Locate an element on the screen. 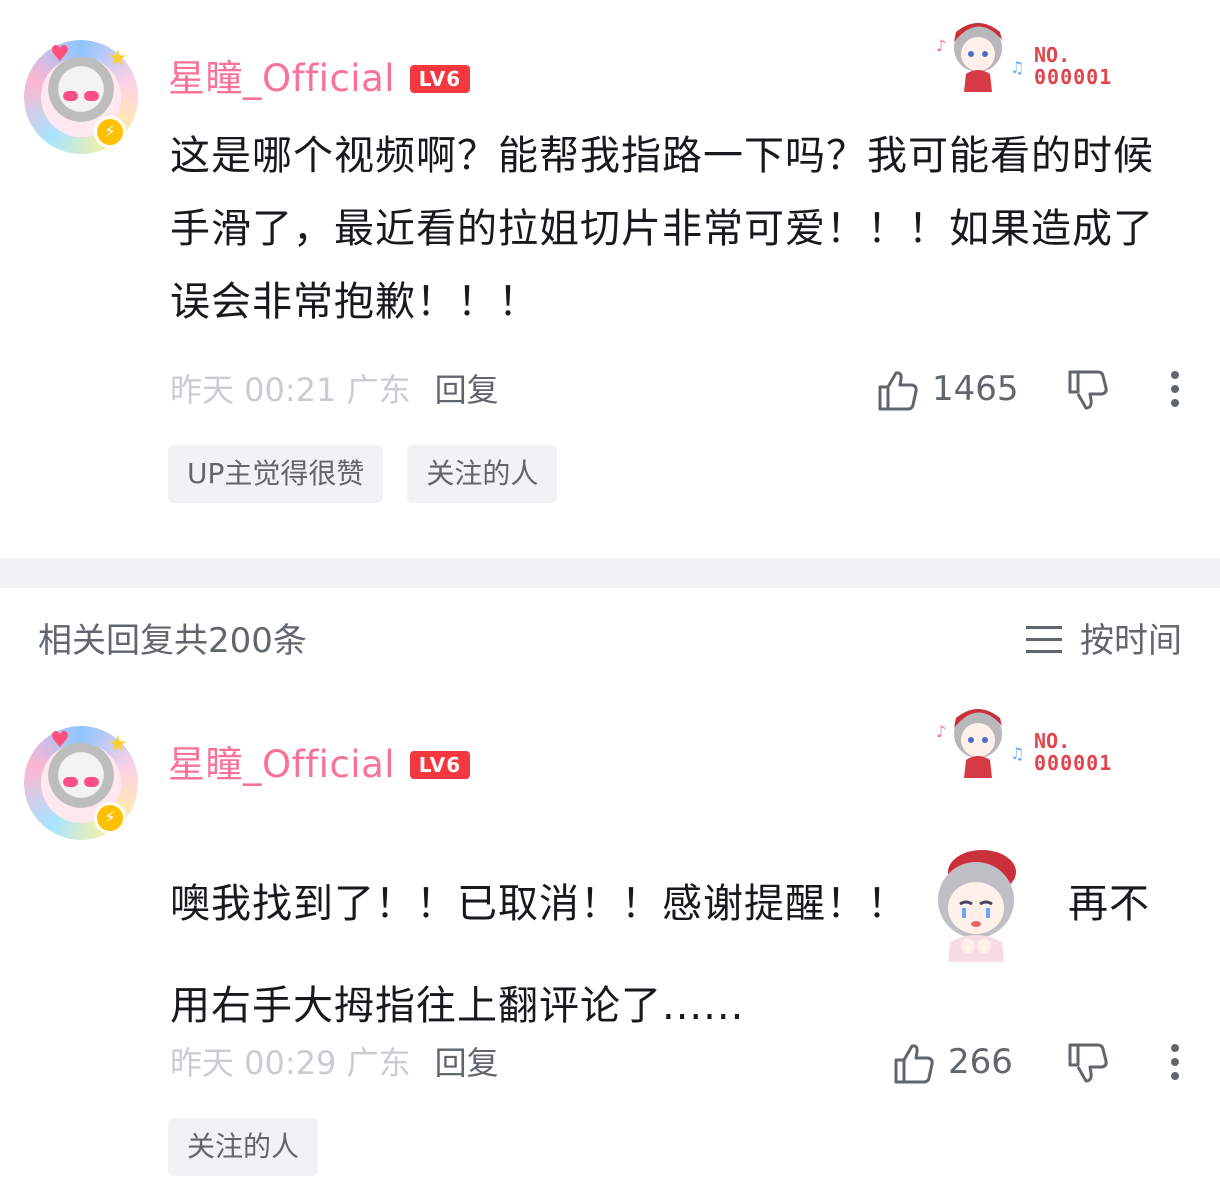 This screenshot has height=1202, width=1220. tag-following: 关注的人 is located at coordinates (243, 1147).